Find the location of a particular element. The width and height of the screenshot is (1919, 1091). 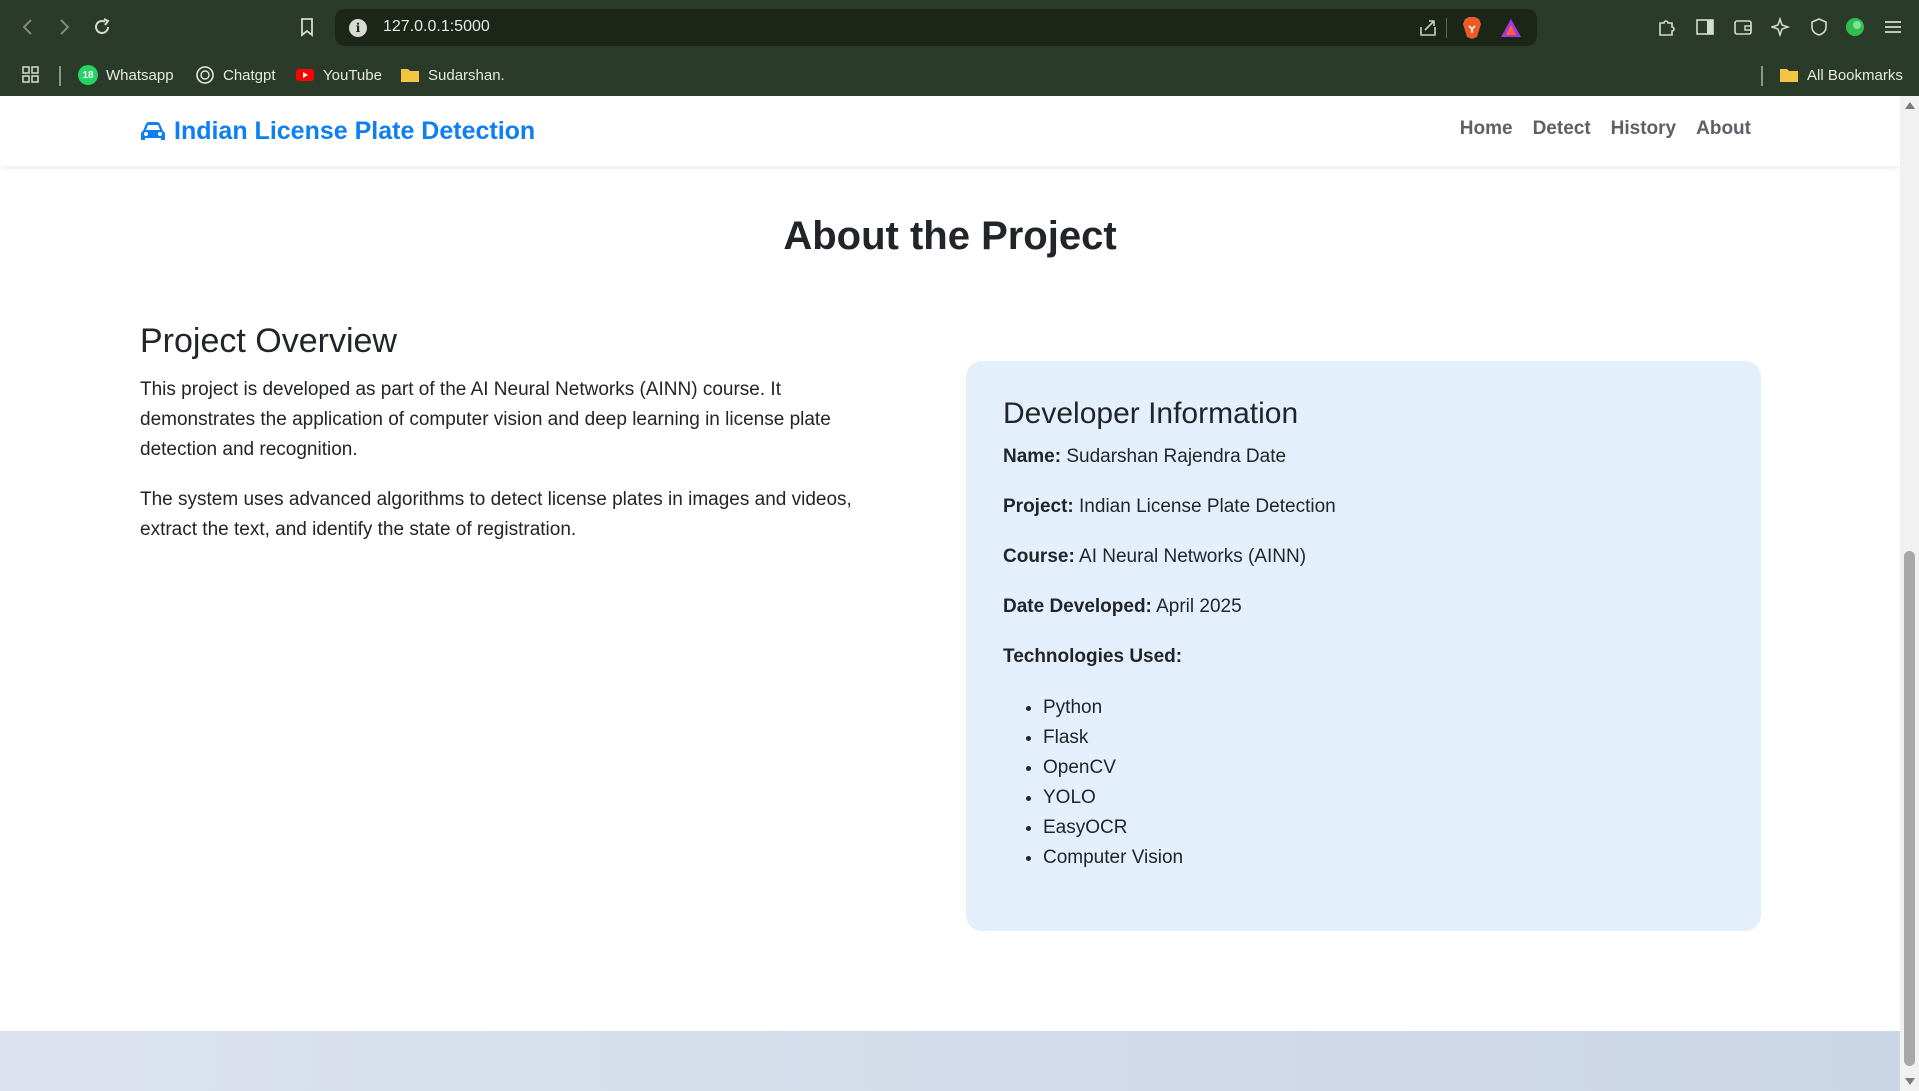

nav-detect: Detect is located at coordinates (1562, 129).